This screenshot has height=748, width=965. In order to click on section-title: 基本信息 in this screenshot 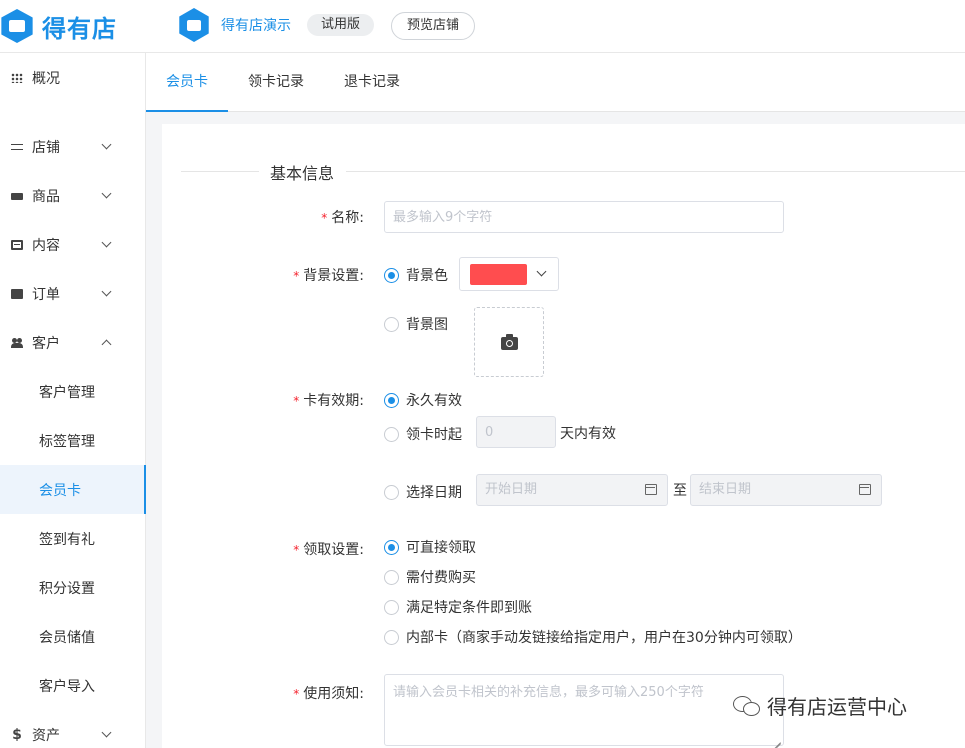, I will do `click(302, 173)`.